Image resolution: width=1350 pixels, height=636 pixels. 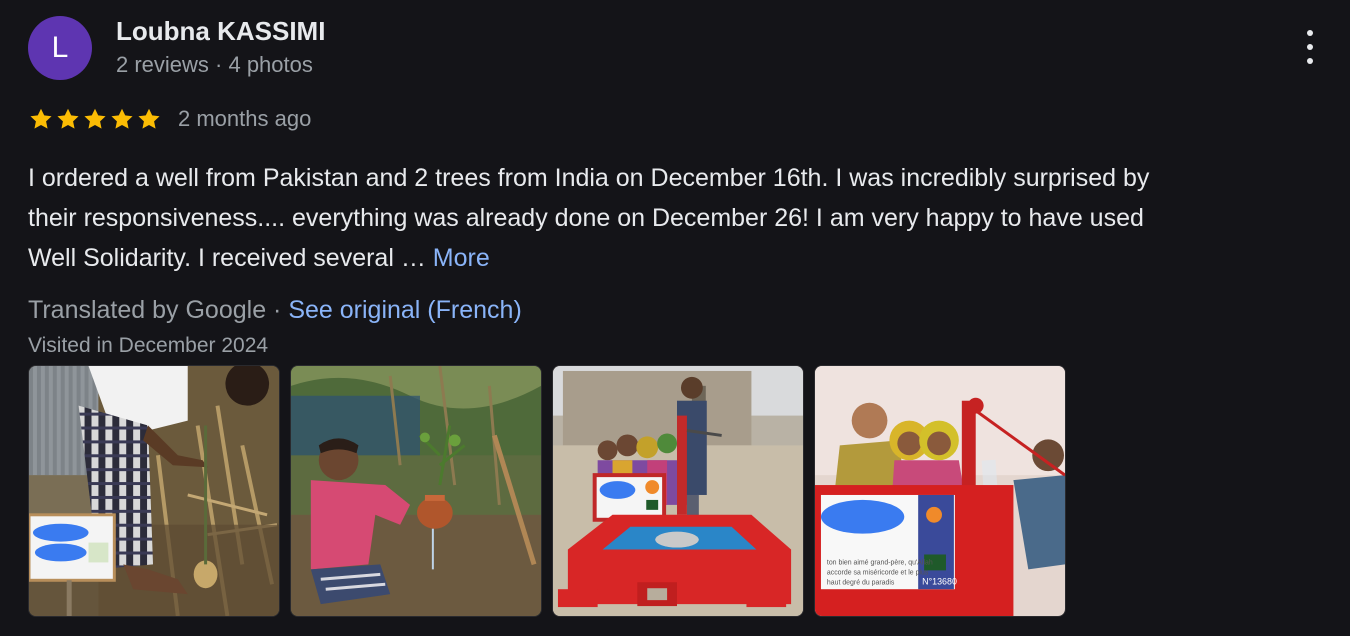 I want to click on visited-date: Visited in December 2024, so click(x=148, y=345).